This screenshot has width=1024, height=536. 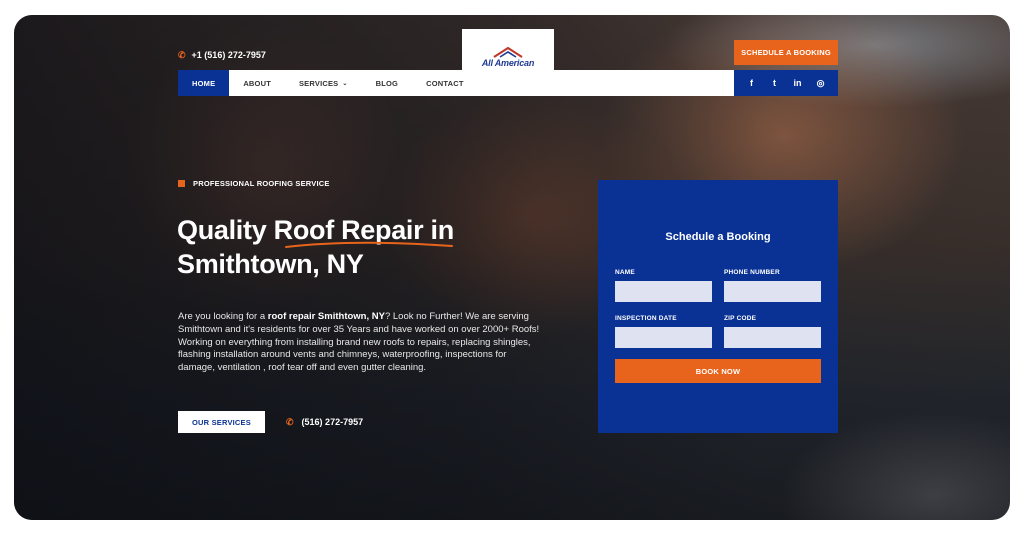 I want to click on header-phone-link: ✆ +1 (516) 272-7957, so click(x=222, y=55).